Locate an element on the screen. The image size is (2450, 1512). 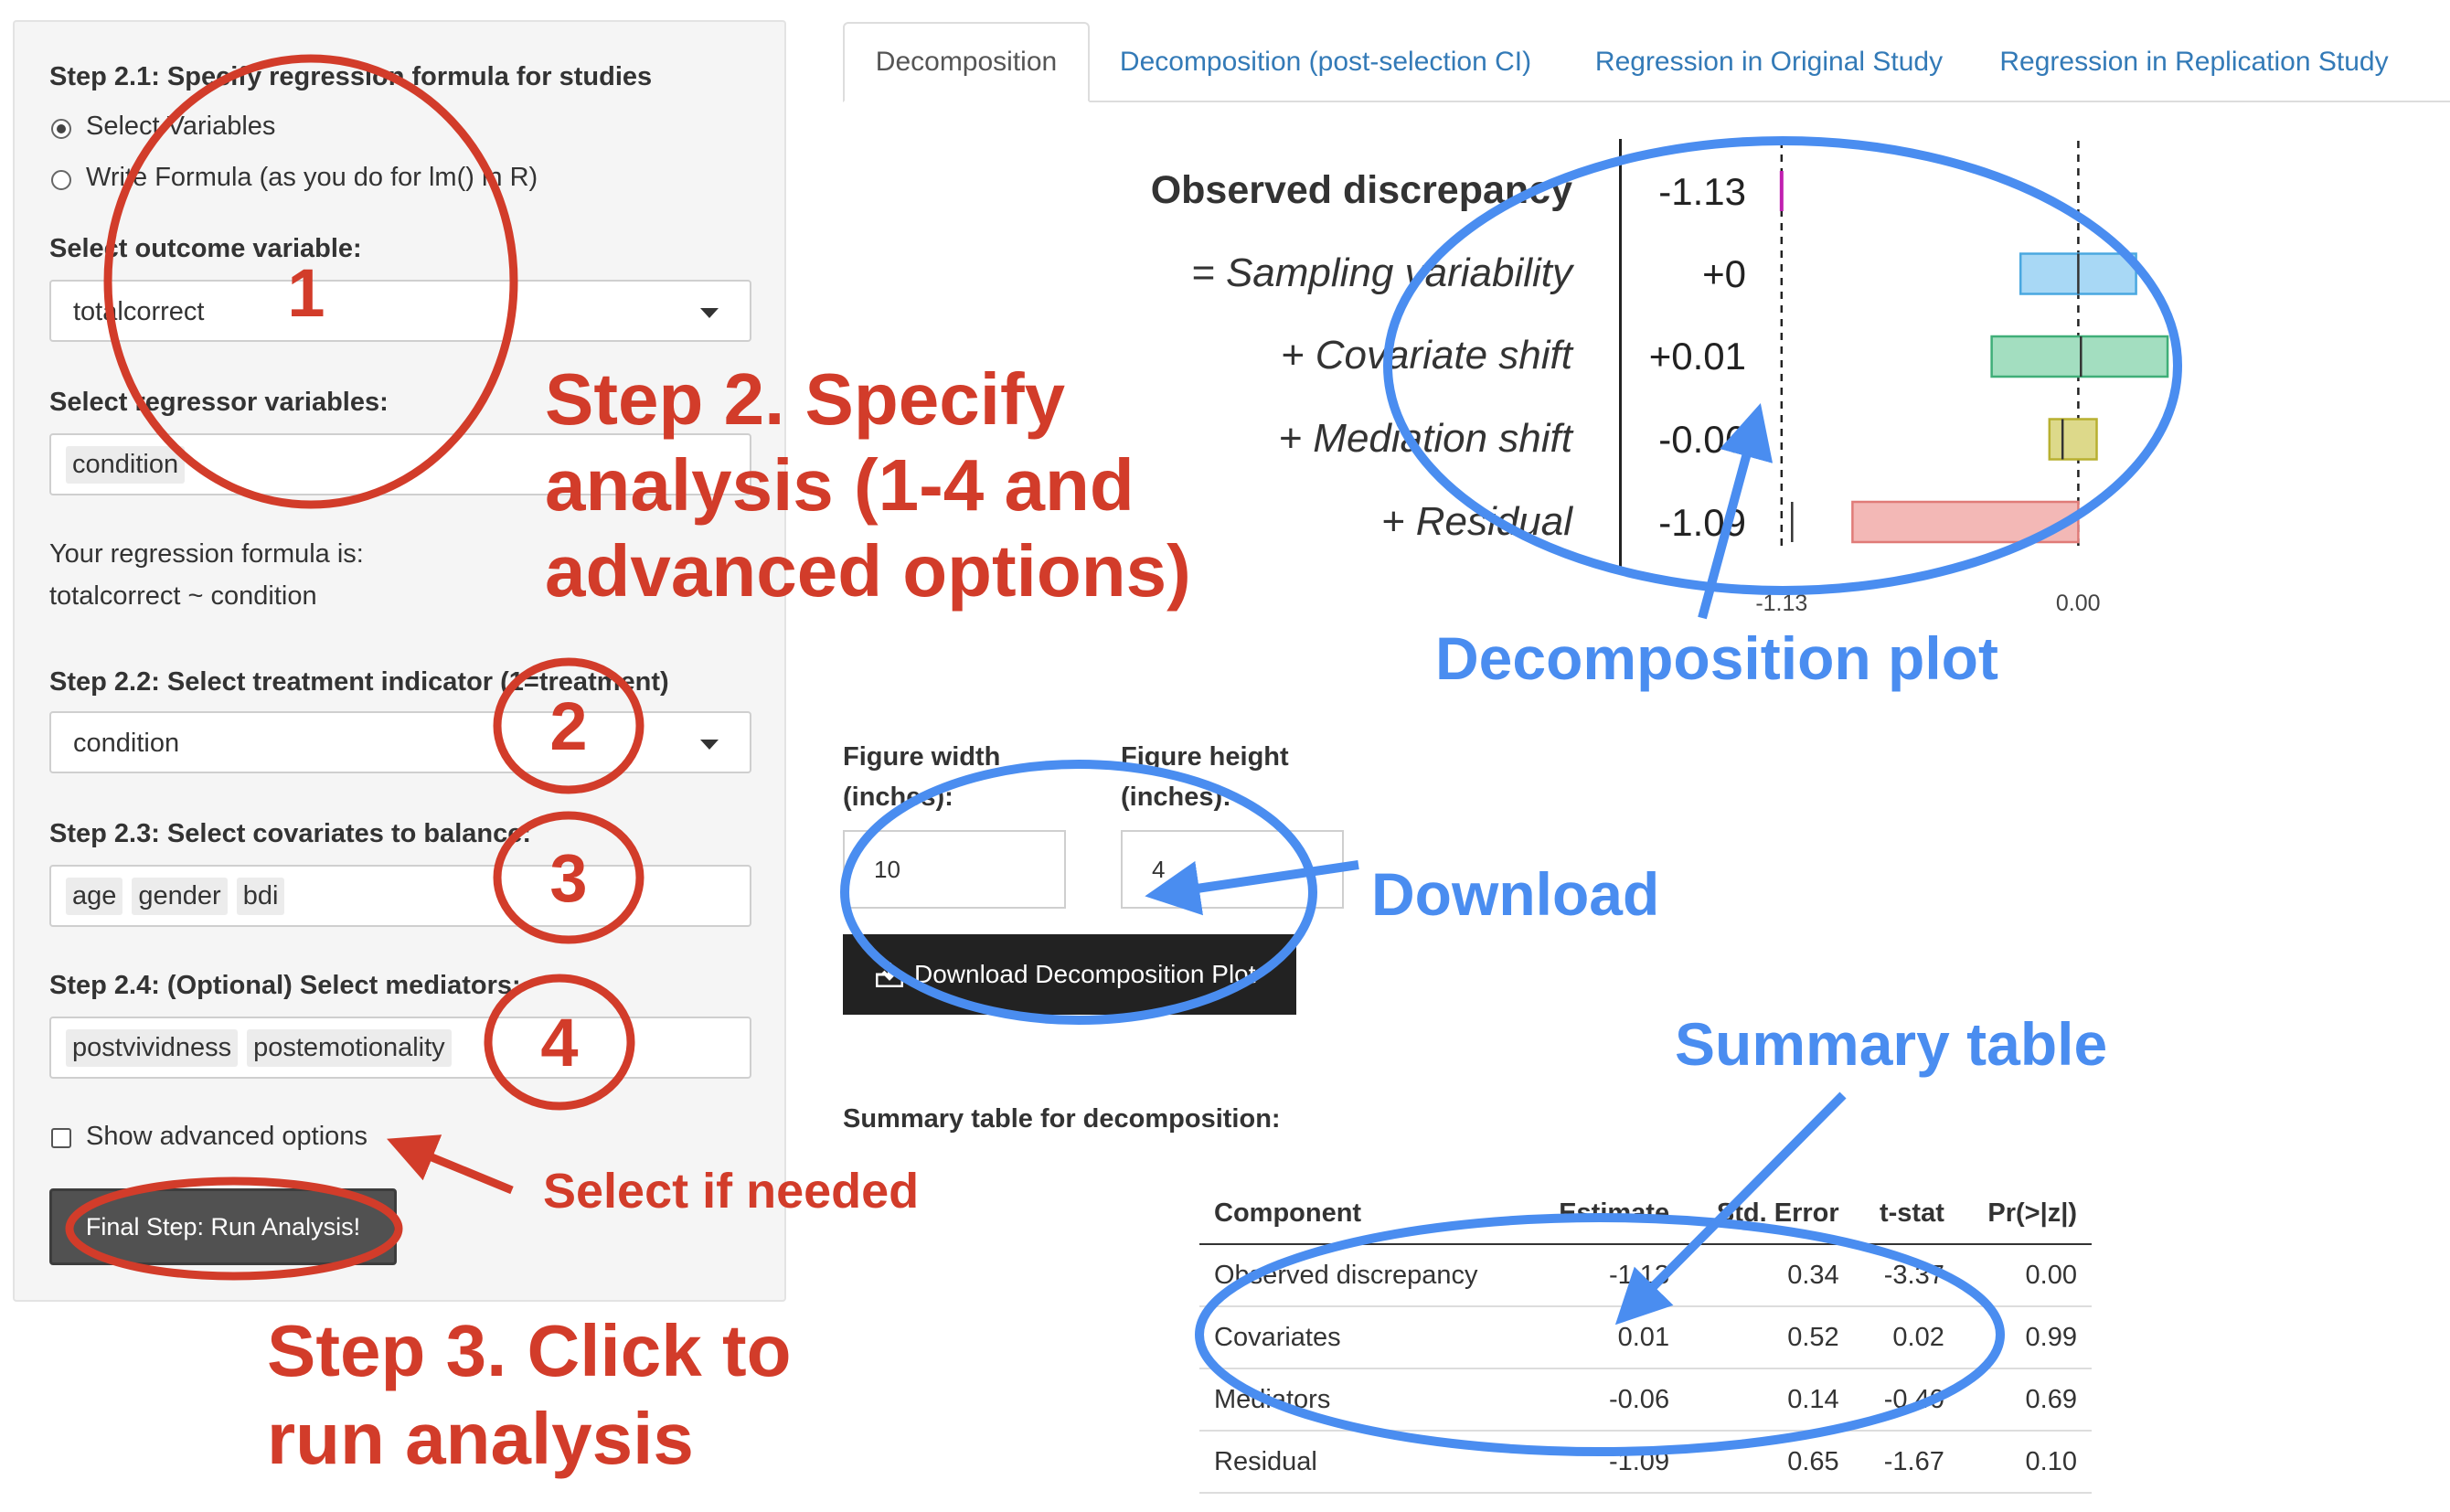
radio-write-formula-label: Write Formula (as you do for lm() in R) is located at coordinates (312, 178).